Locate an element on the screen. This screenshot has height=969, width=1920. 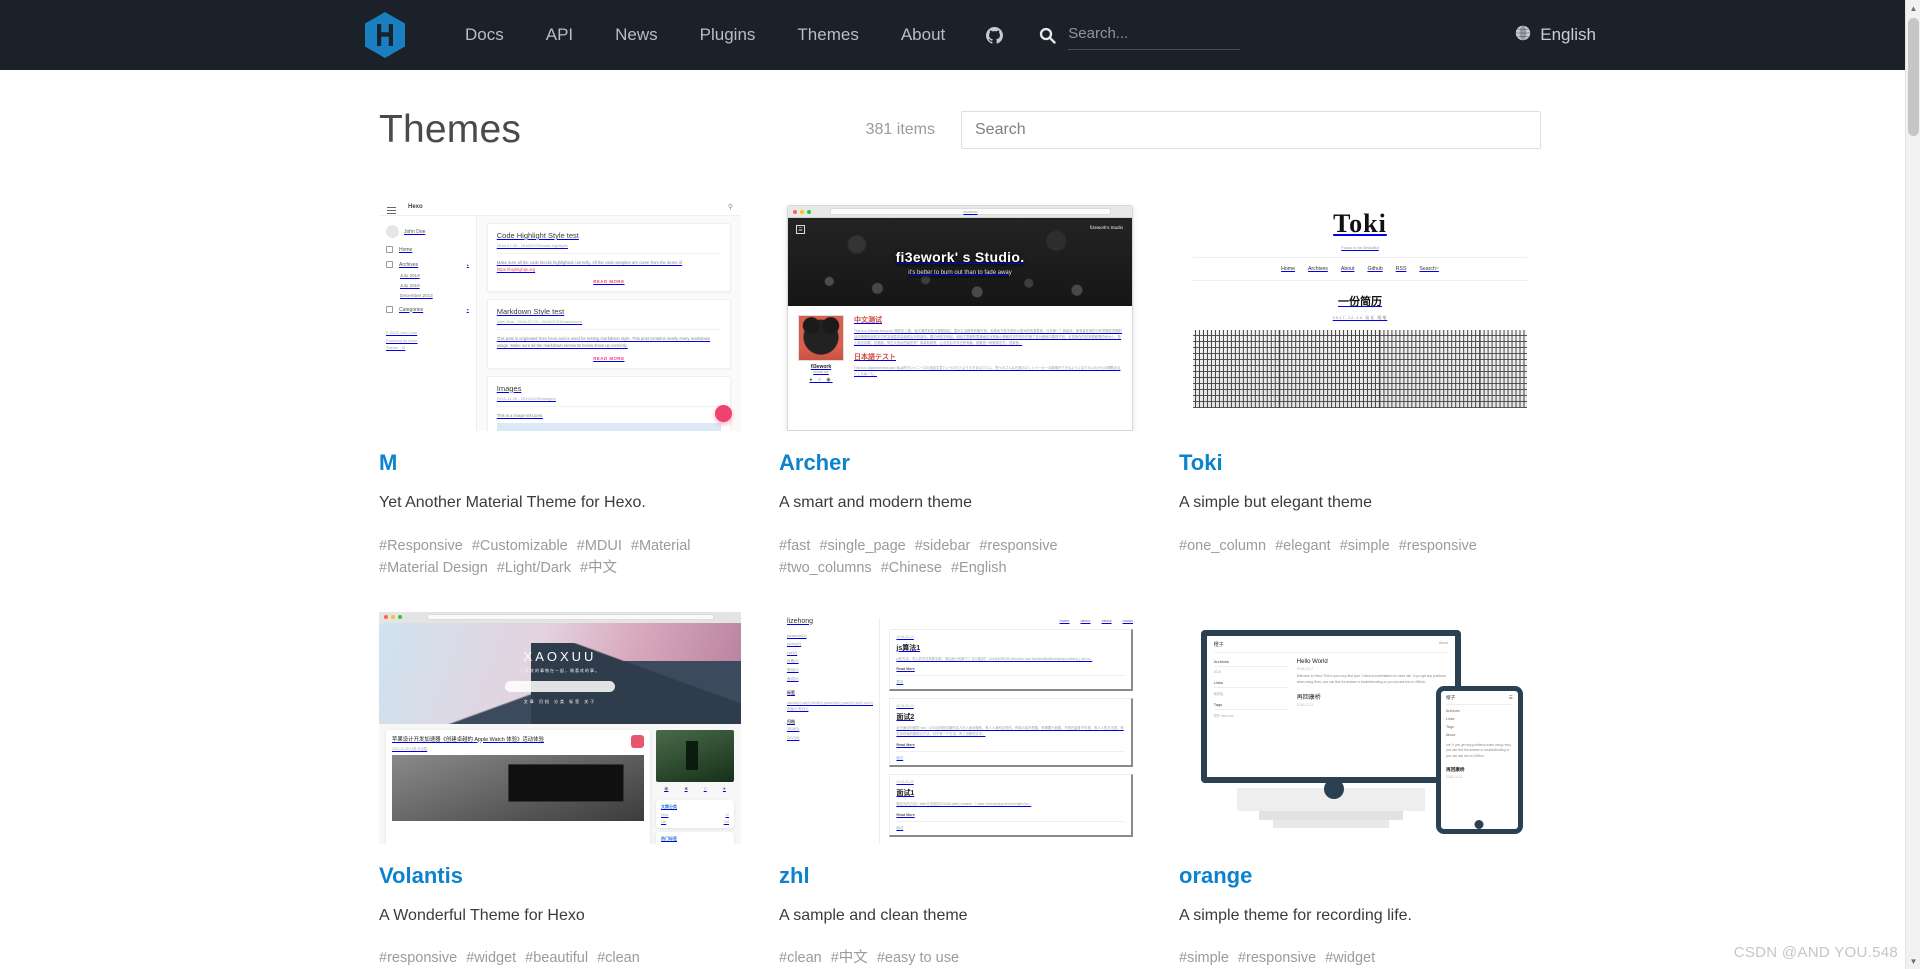
mock-aside-photo is located at coordinates (695, 755).